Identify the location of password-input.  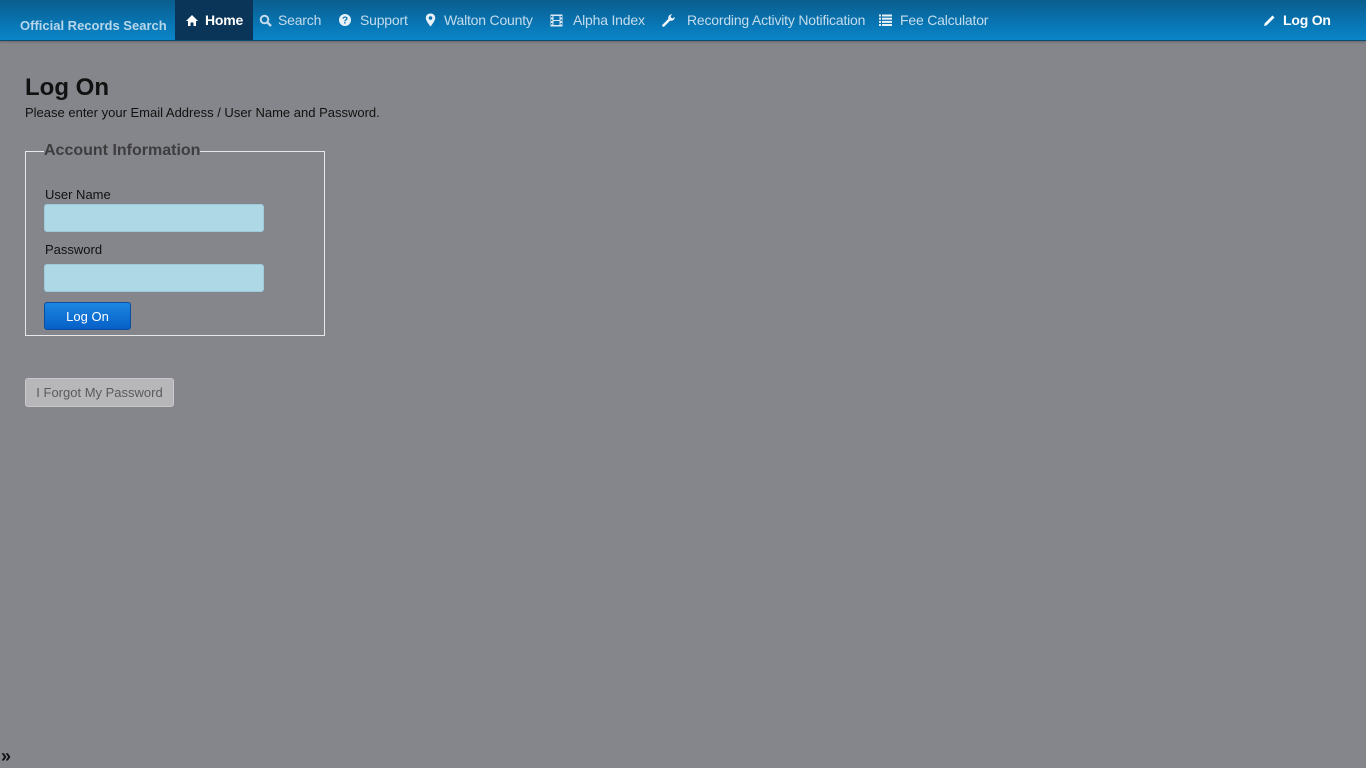
(154, 278).